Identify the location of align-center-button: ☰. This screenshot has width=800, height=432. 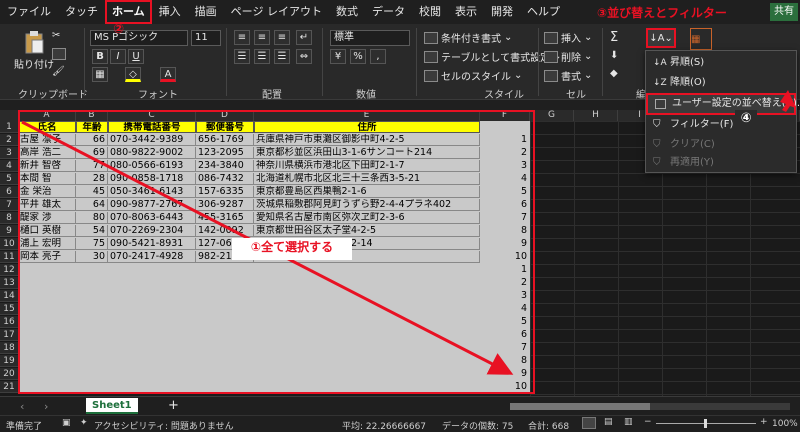
(262, 56).